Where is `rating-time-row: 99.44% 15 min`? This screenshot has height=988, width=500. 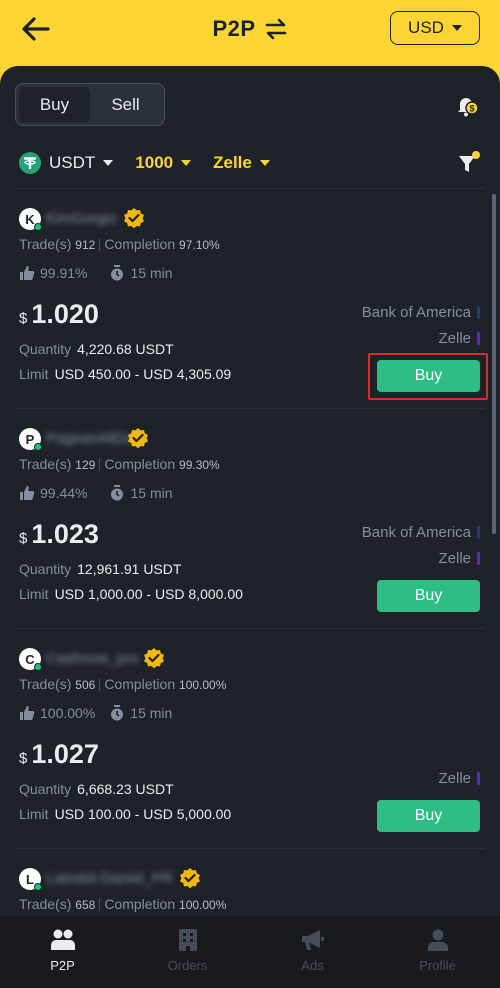
rating-time-row: 99.44% 15 min is located at coordinates (96, 493).